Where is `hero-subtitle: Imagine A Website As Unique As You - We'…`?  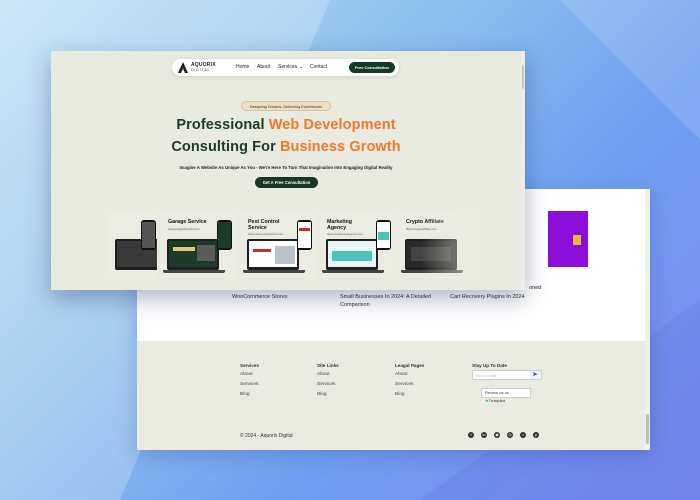
hero-subtitle: Imagine A Website As Unique As You - We'… is located at coordinates (286, 167).